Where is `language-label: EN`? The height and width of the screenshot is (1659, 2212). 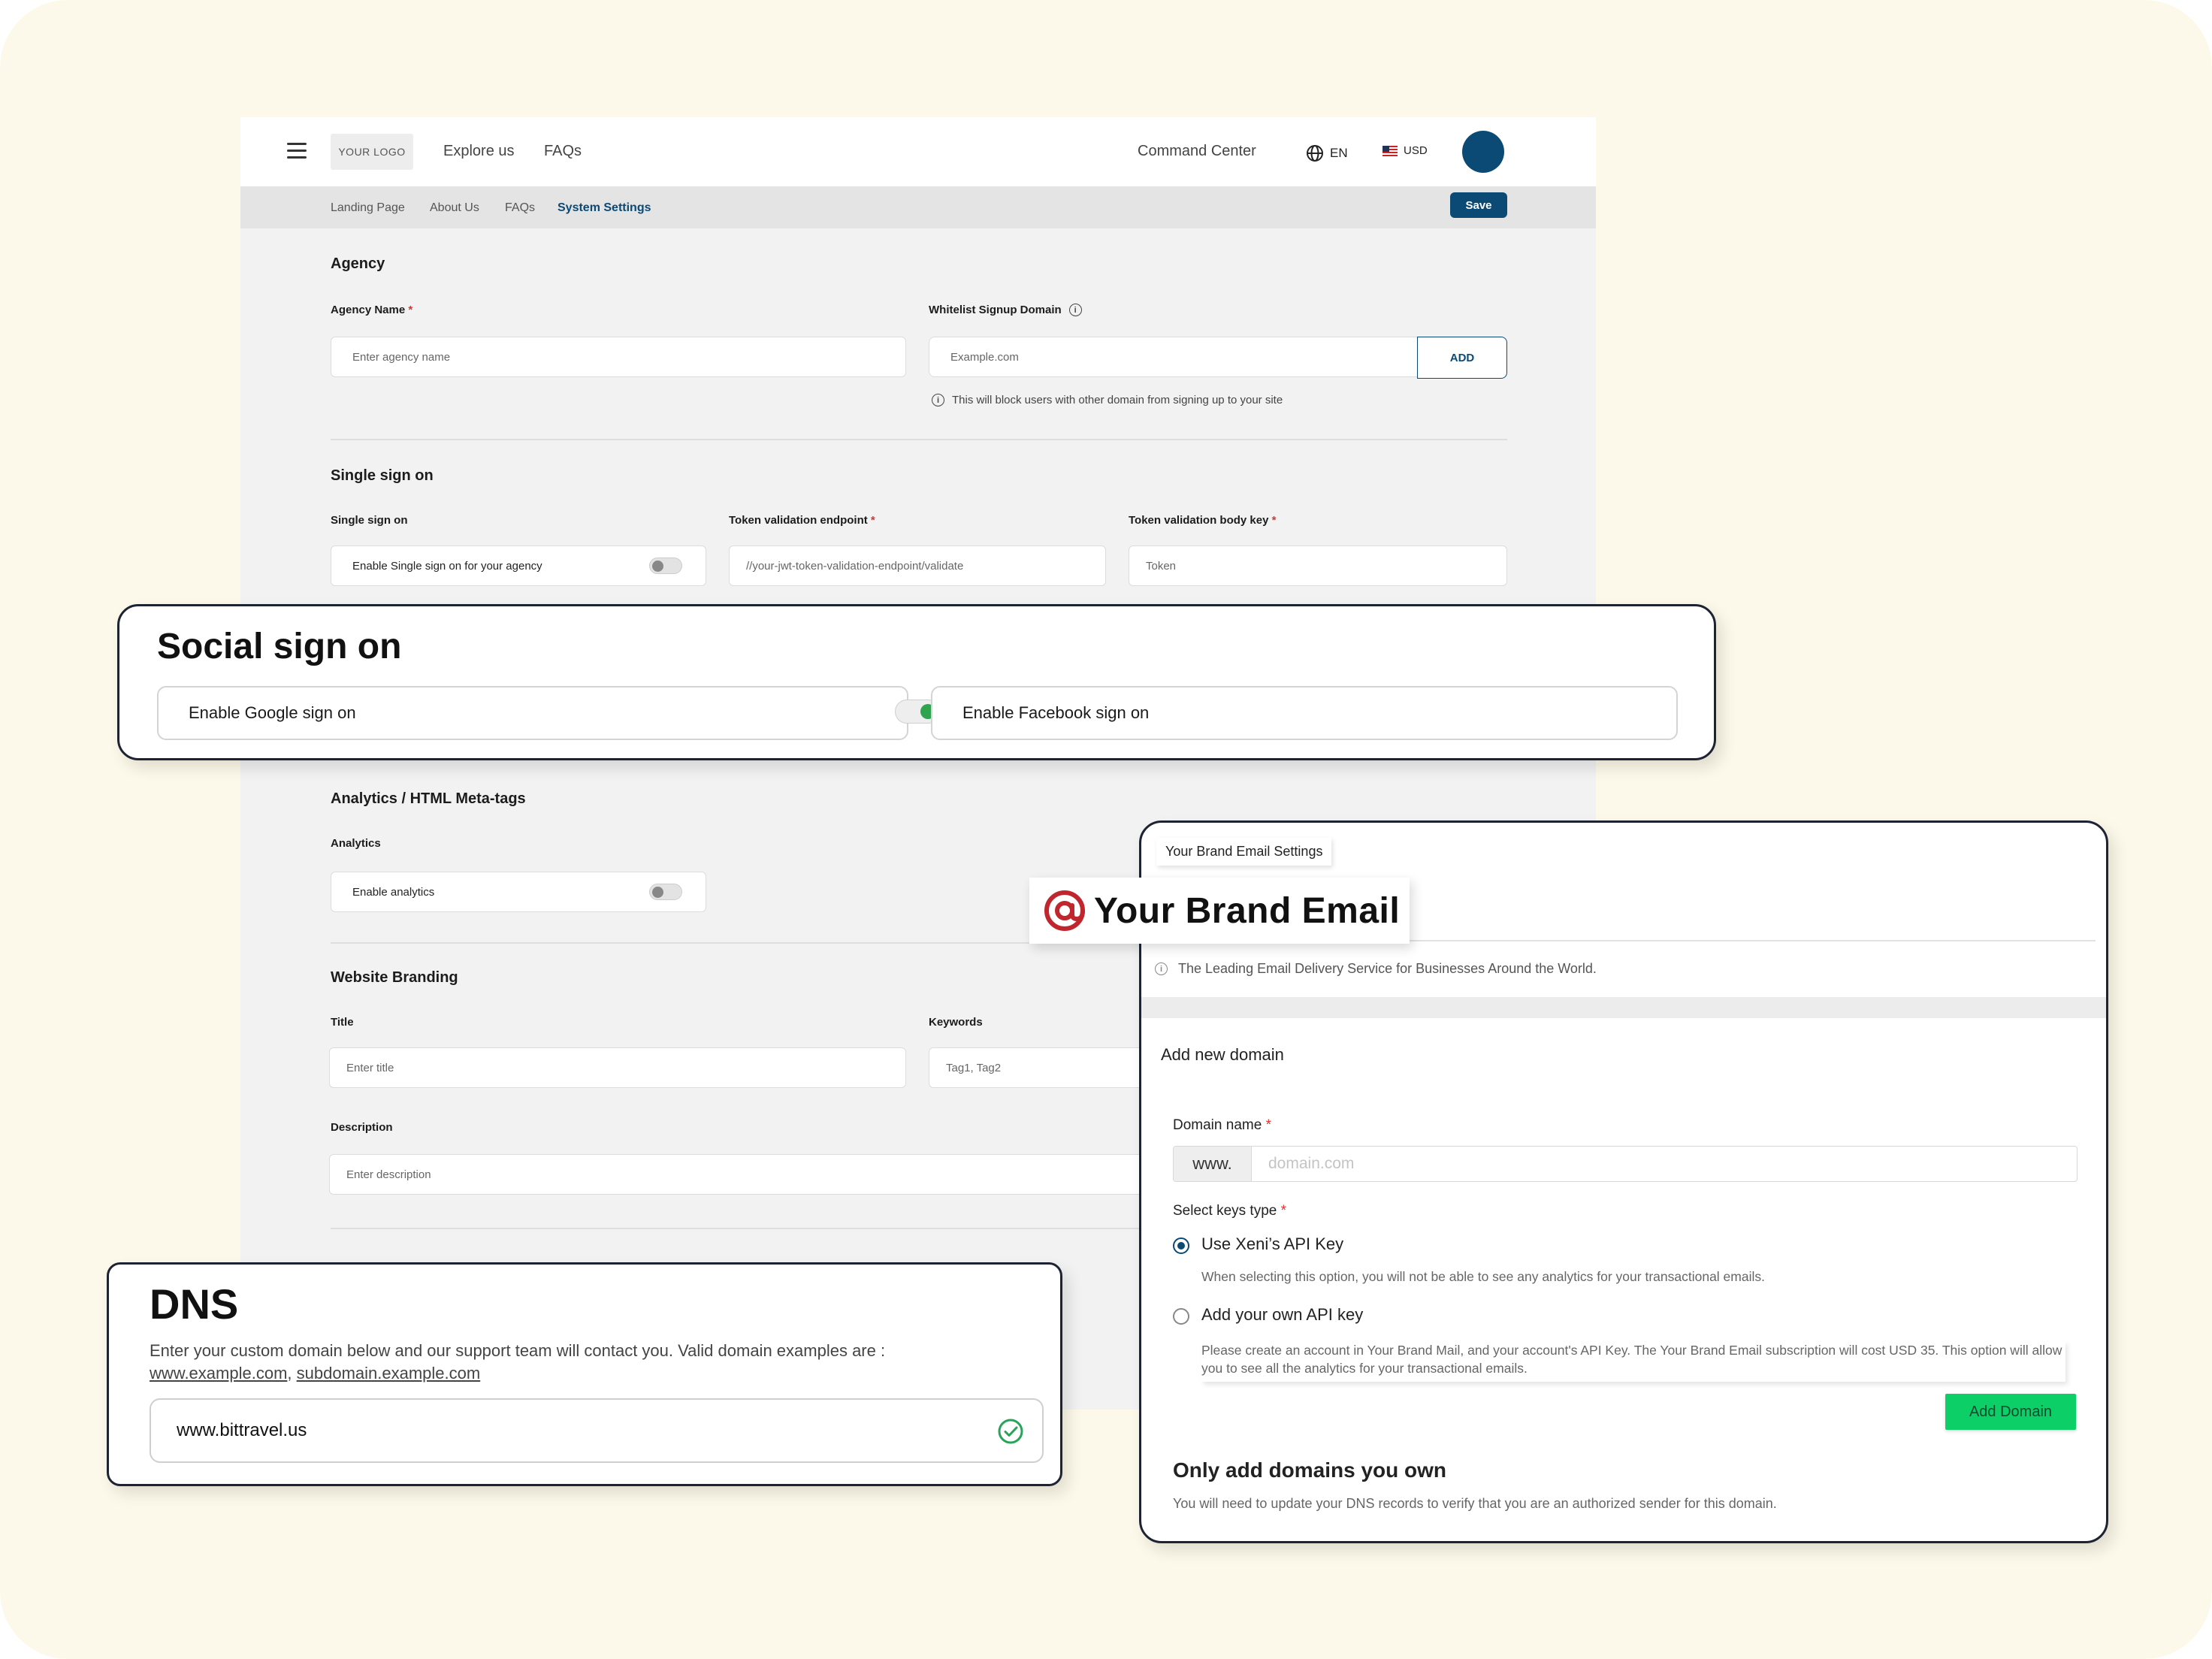 language-label: EN is located at coordinates (1339, 153).